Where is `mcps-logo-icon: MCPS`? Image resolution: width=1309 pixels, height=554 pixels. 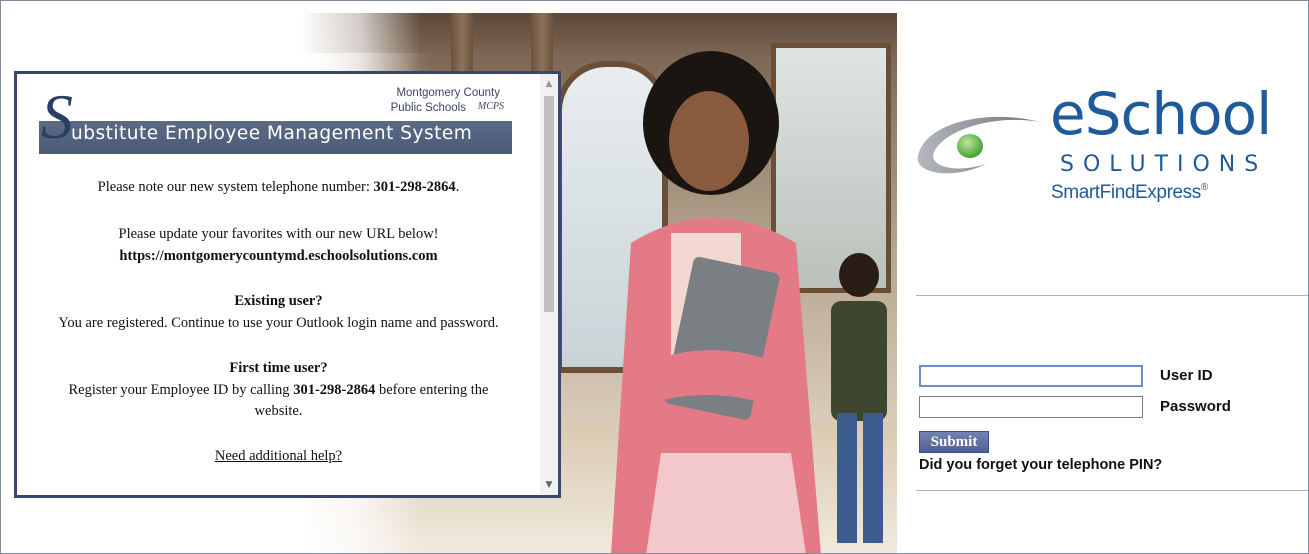 mcps-logo-icon: MCPS is located at coordinates (490, 106).